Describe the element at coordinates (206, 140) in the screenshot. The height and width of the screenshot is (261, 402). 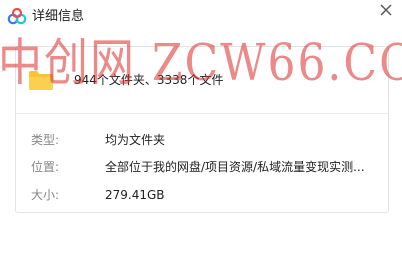
I see `type-row: 类型: 均为文件夹` at that location.